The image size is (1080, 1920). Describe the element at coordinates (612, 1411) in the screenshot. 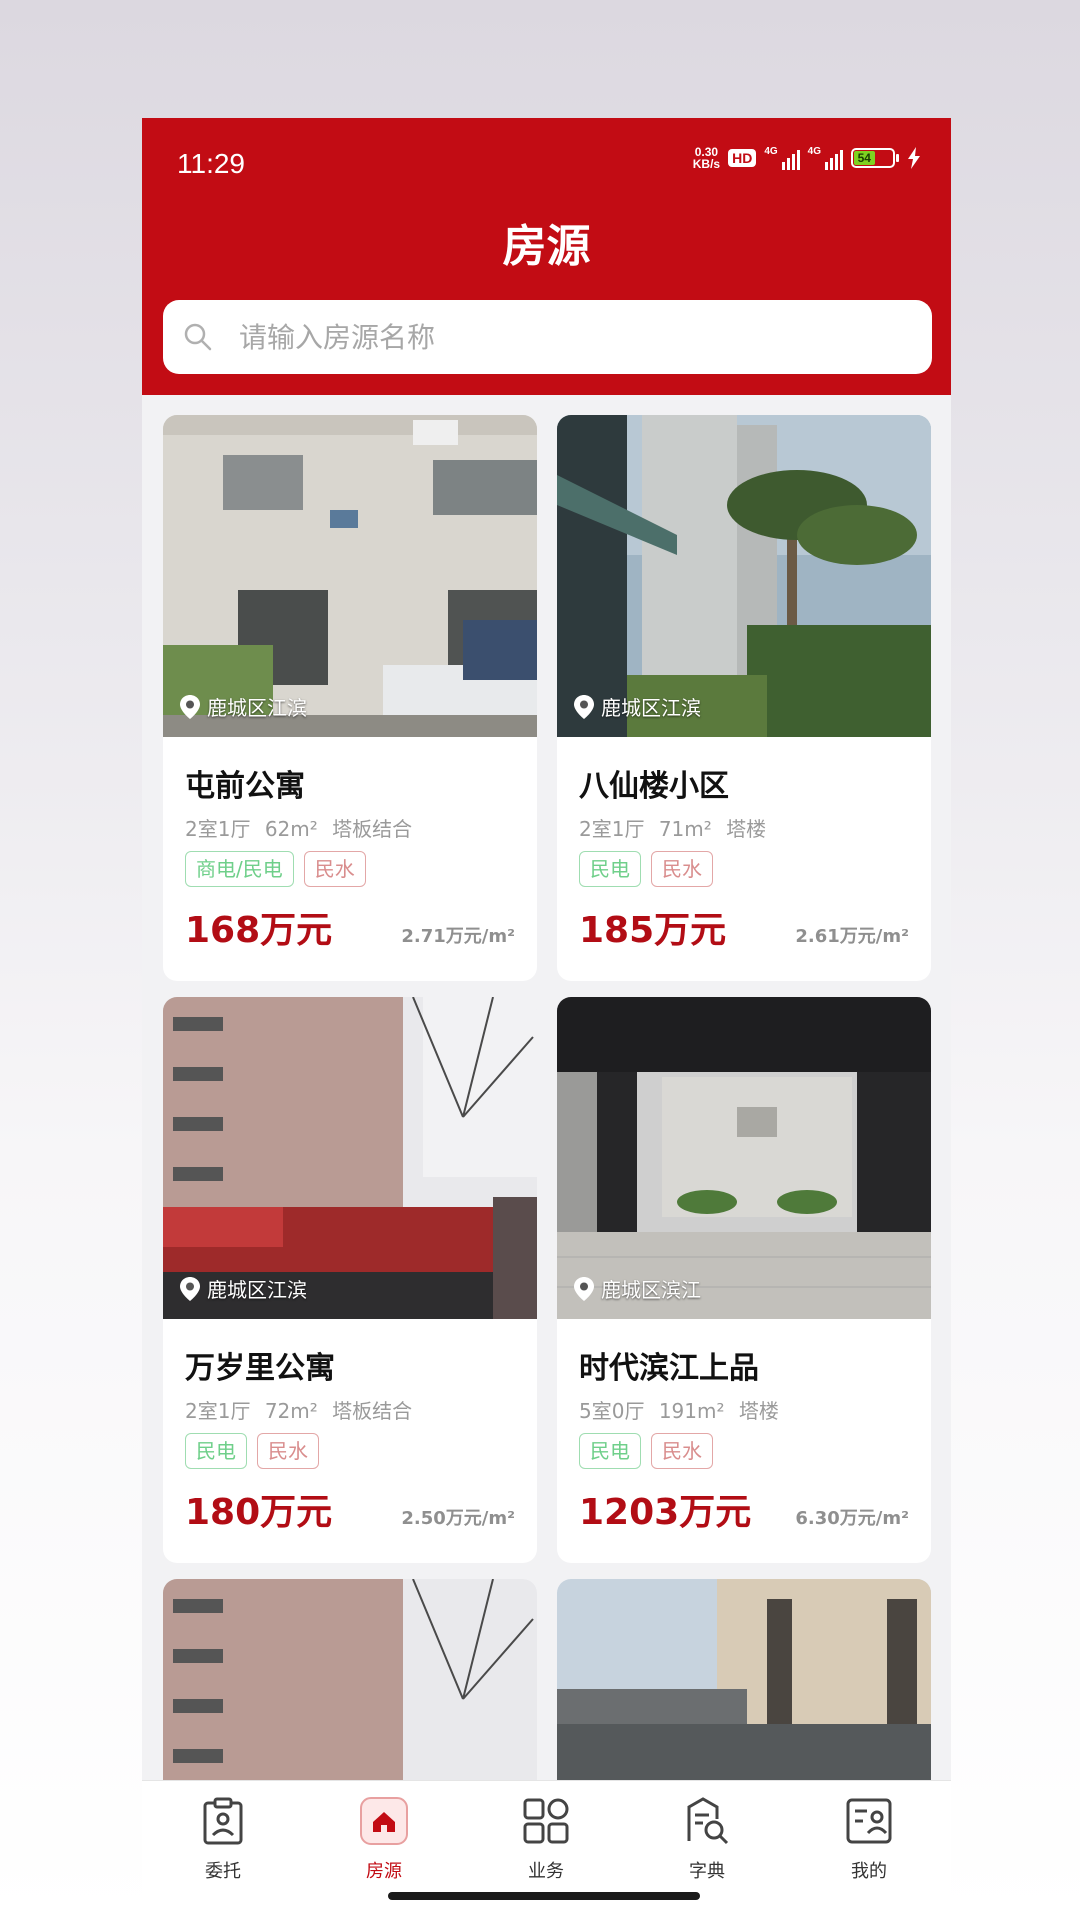

I see `listing-layout: 5室0厅` at that location.